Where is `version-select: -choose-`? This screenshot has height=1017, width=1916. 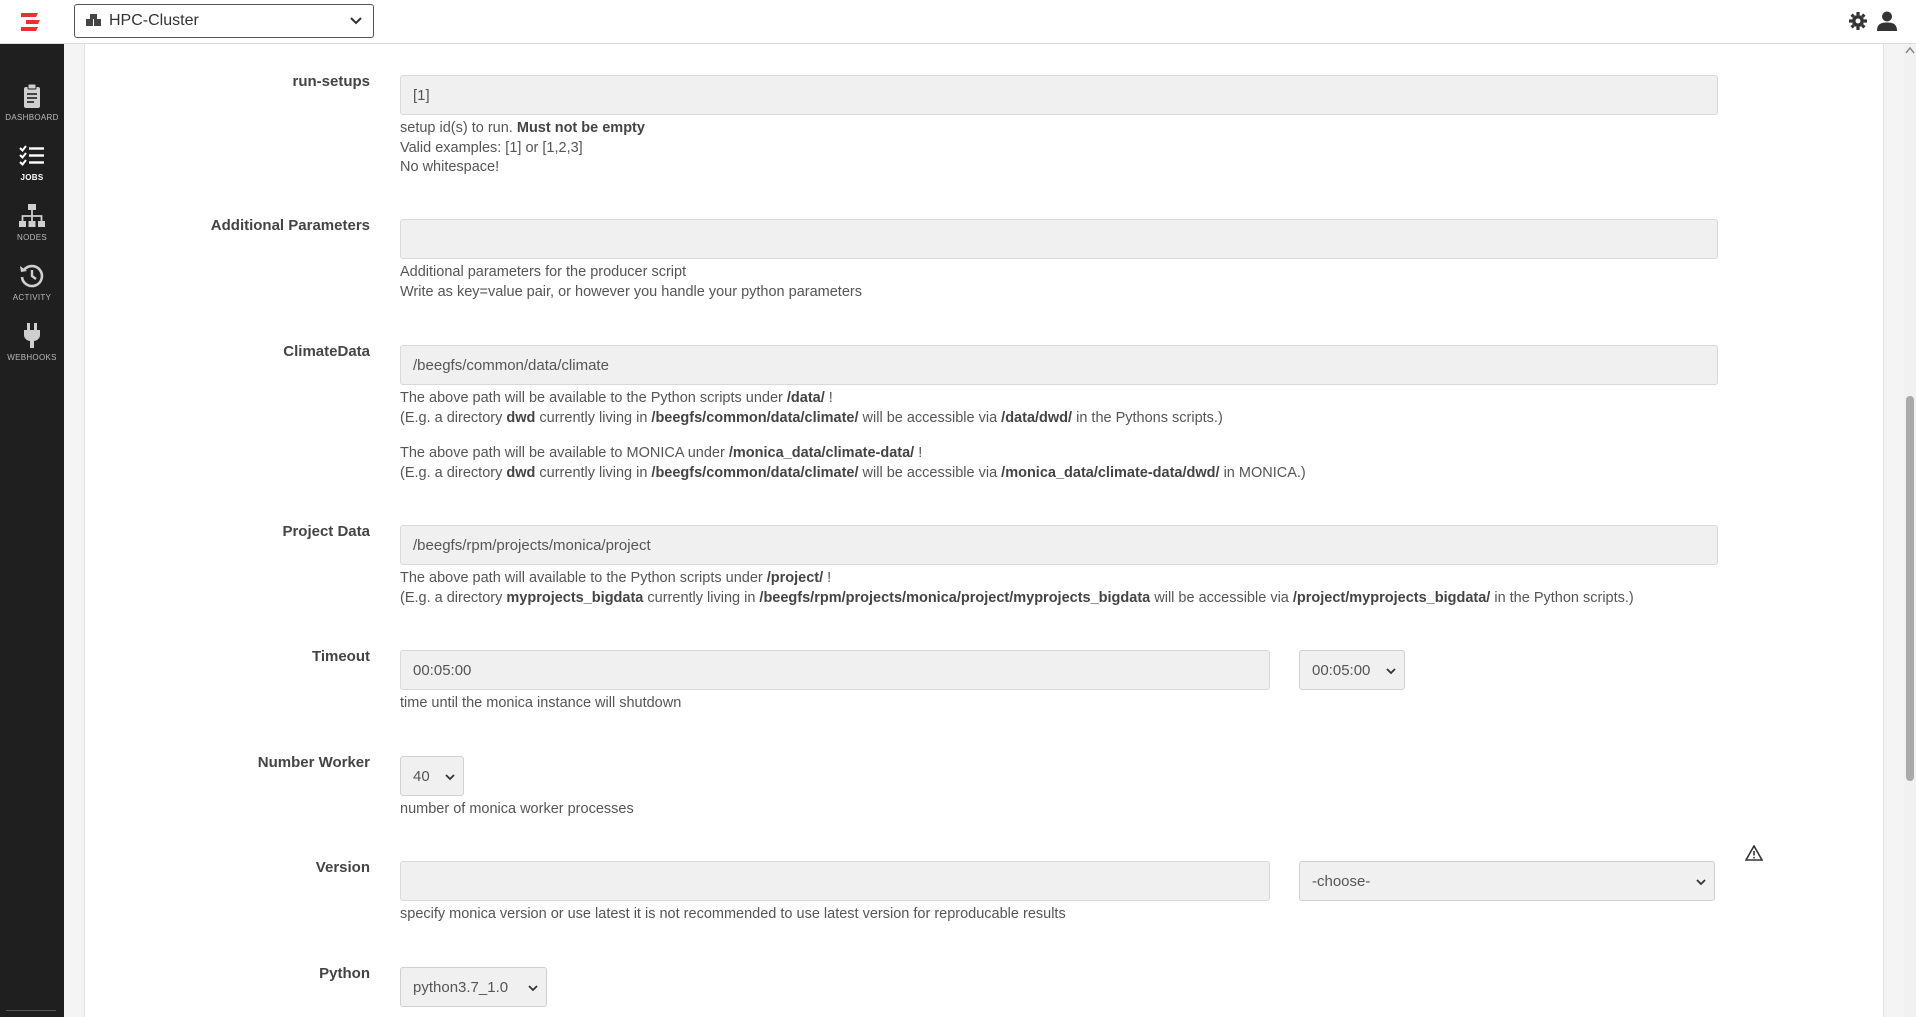
version-select: -choose- is located at coordinates (1507, 881).